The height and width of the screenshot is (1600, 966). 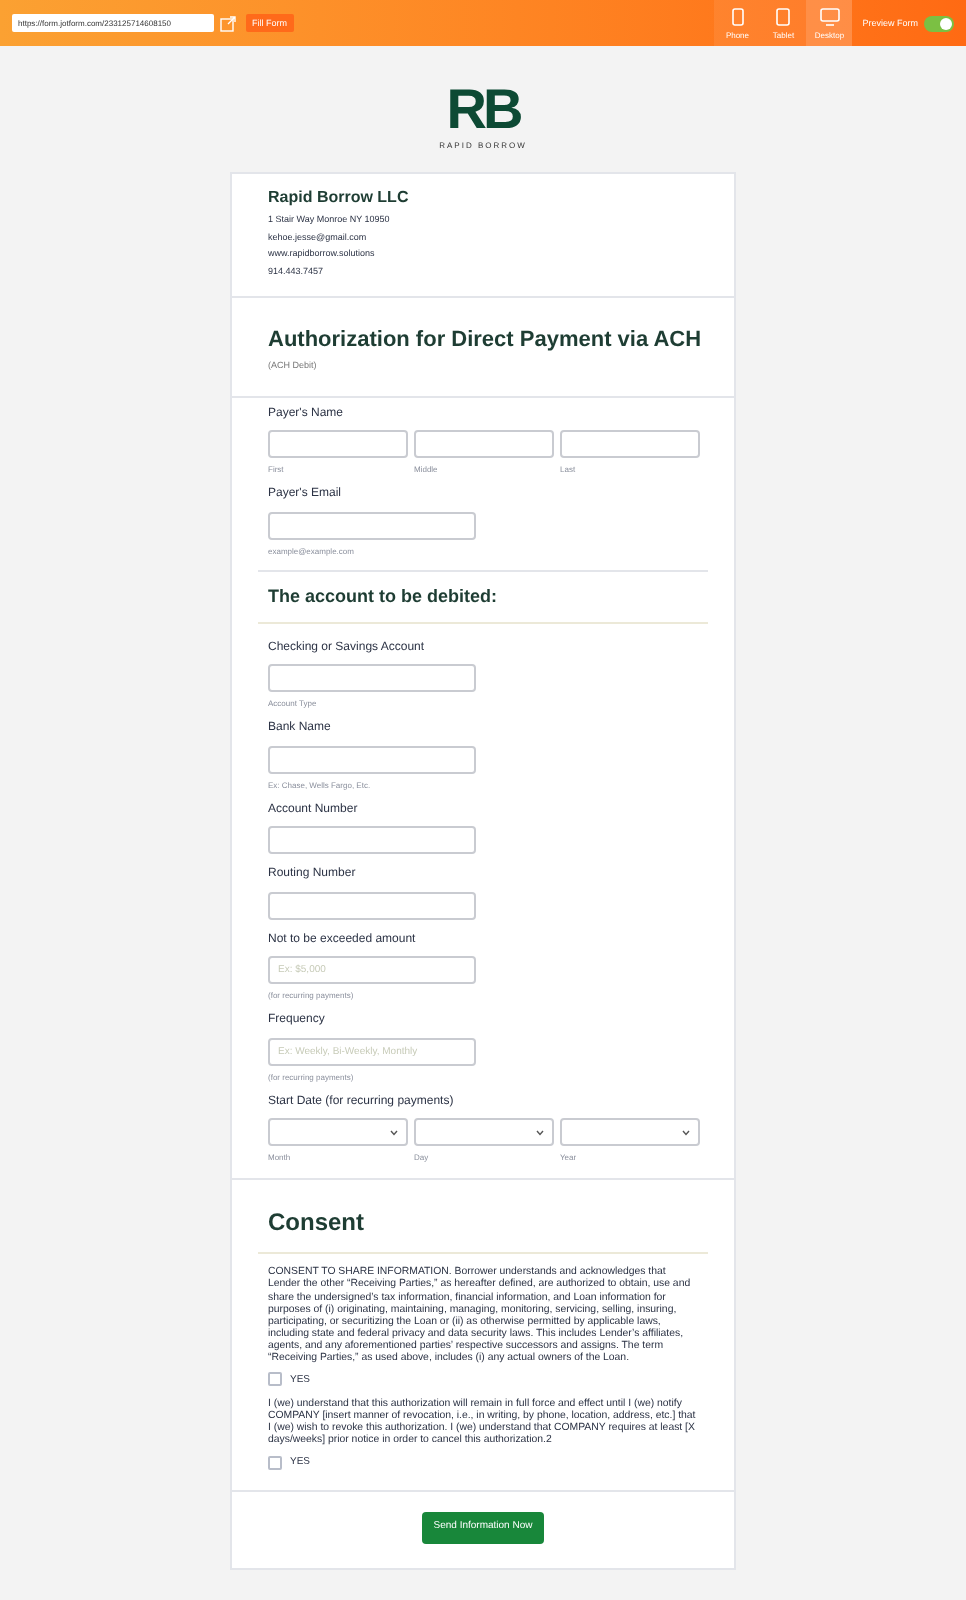 I want to click on form-title: Authorization for Direct Payment via ACH, so click(x=483, y=340).